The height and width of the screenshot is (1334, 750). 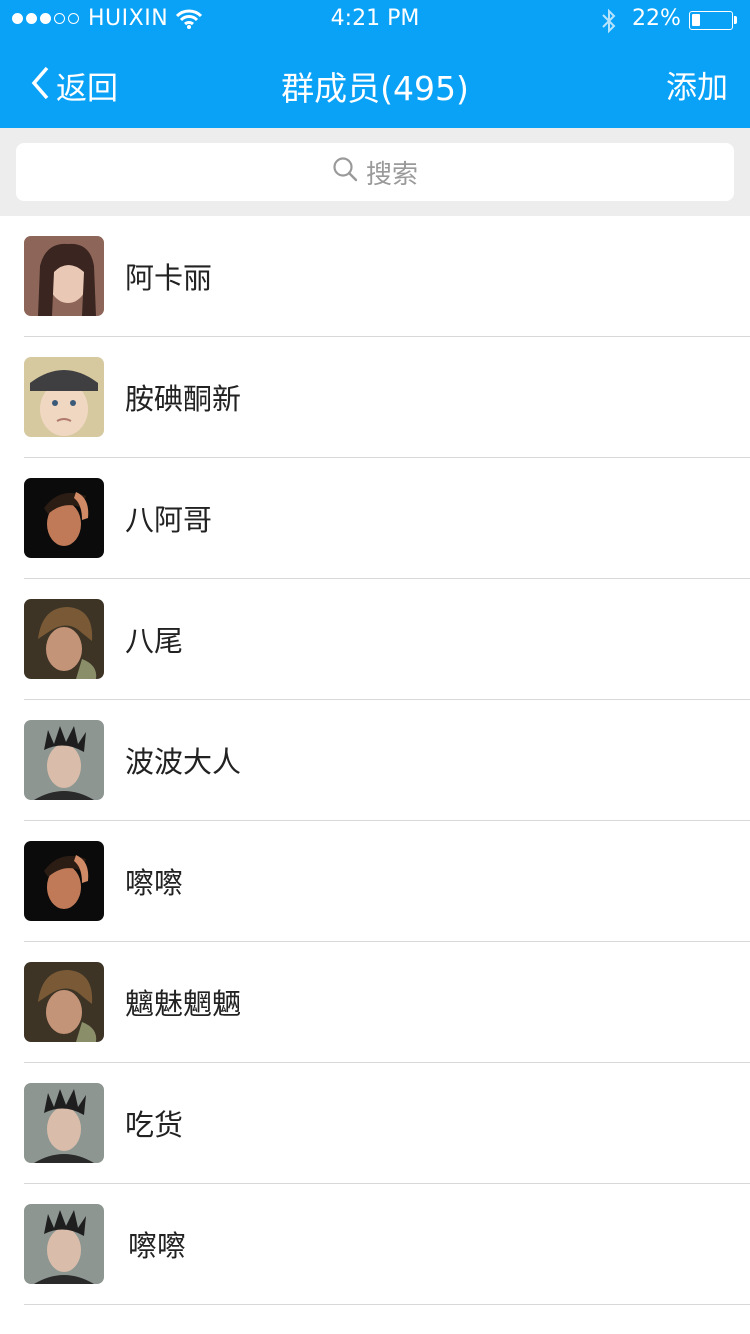 I want to click on status-bar: HUIXIN 4:21 PM 22%, so click(x=375, y=21).